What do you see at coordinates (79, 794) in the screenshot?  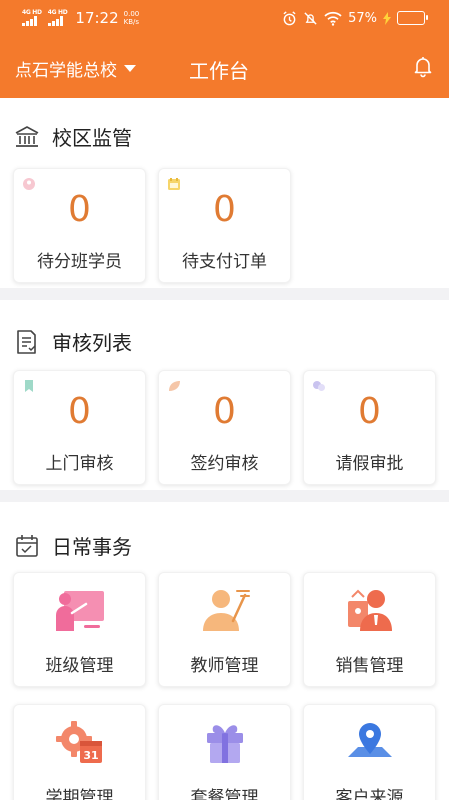 I see `tile-label: 学期管理` at bounding box center [79, 794].